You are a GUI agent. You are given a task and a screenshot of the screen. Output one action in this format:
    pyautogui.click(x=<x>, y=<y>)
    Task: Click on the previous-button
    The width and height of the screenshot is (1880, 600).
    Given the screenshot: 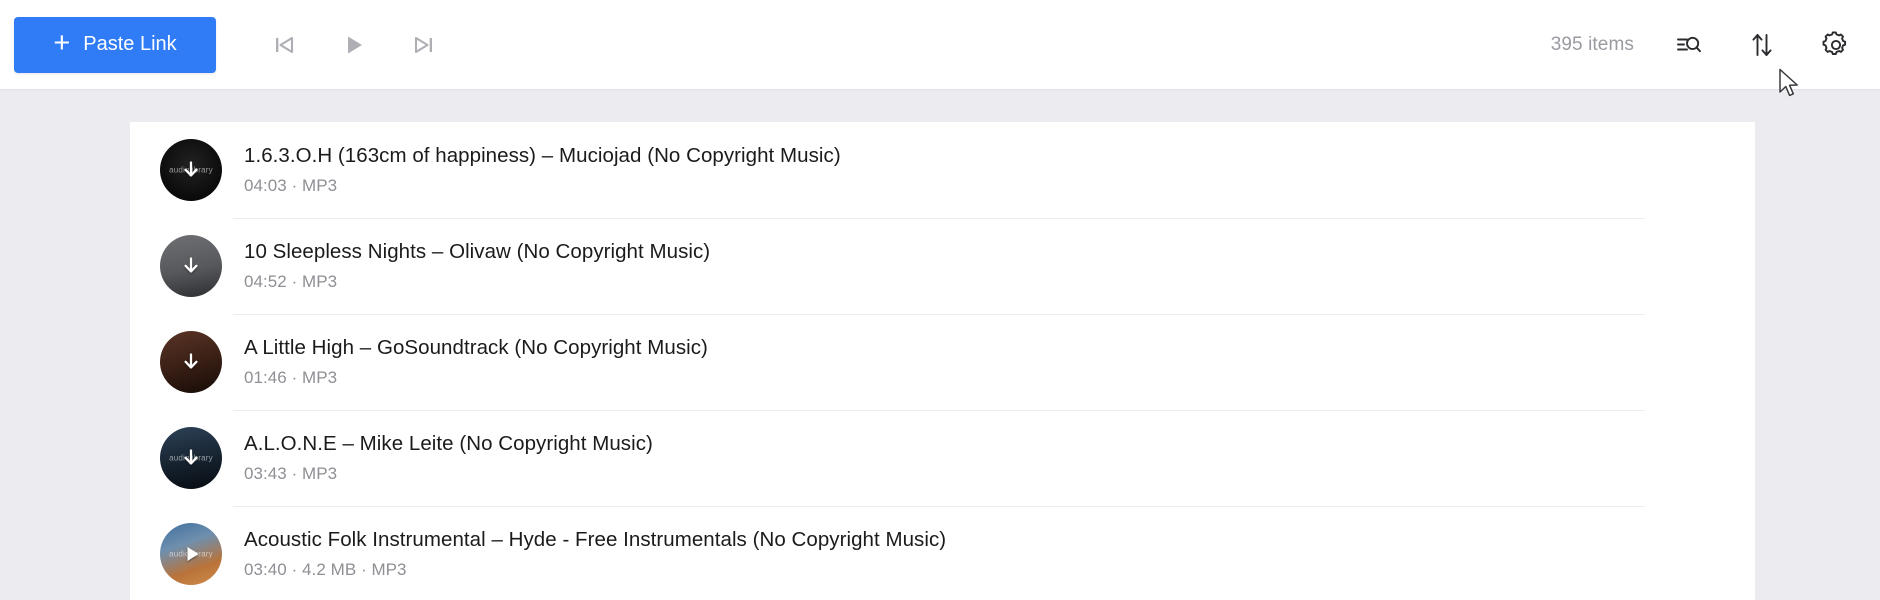 What is the action you would take?
    pyautogui.click(x=284, y=45)
    